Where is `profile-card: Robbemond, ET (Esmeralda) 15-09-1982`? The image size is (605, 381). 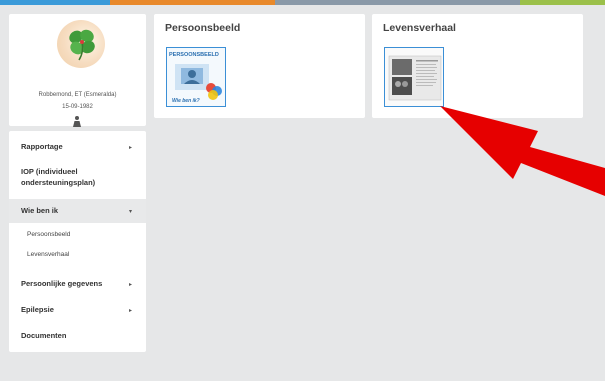 profile-card: Robbemond, ET (Esmeralda) 15-09-1982 is located at coordinates (77, 70).